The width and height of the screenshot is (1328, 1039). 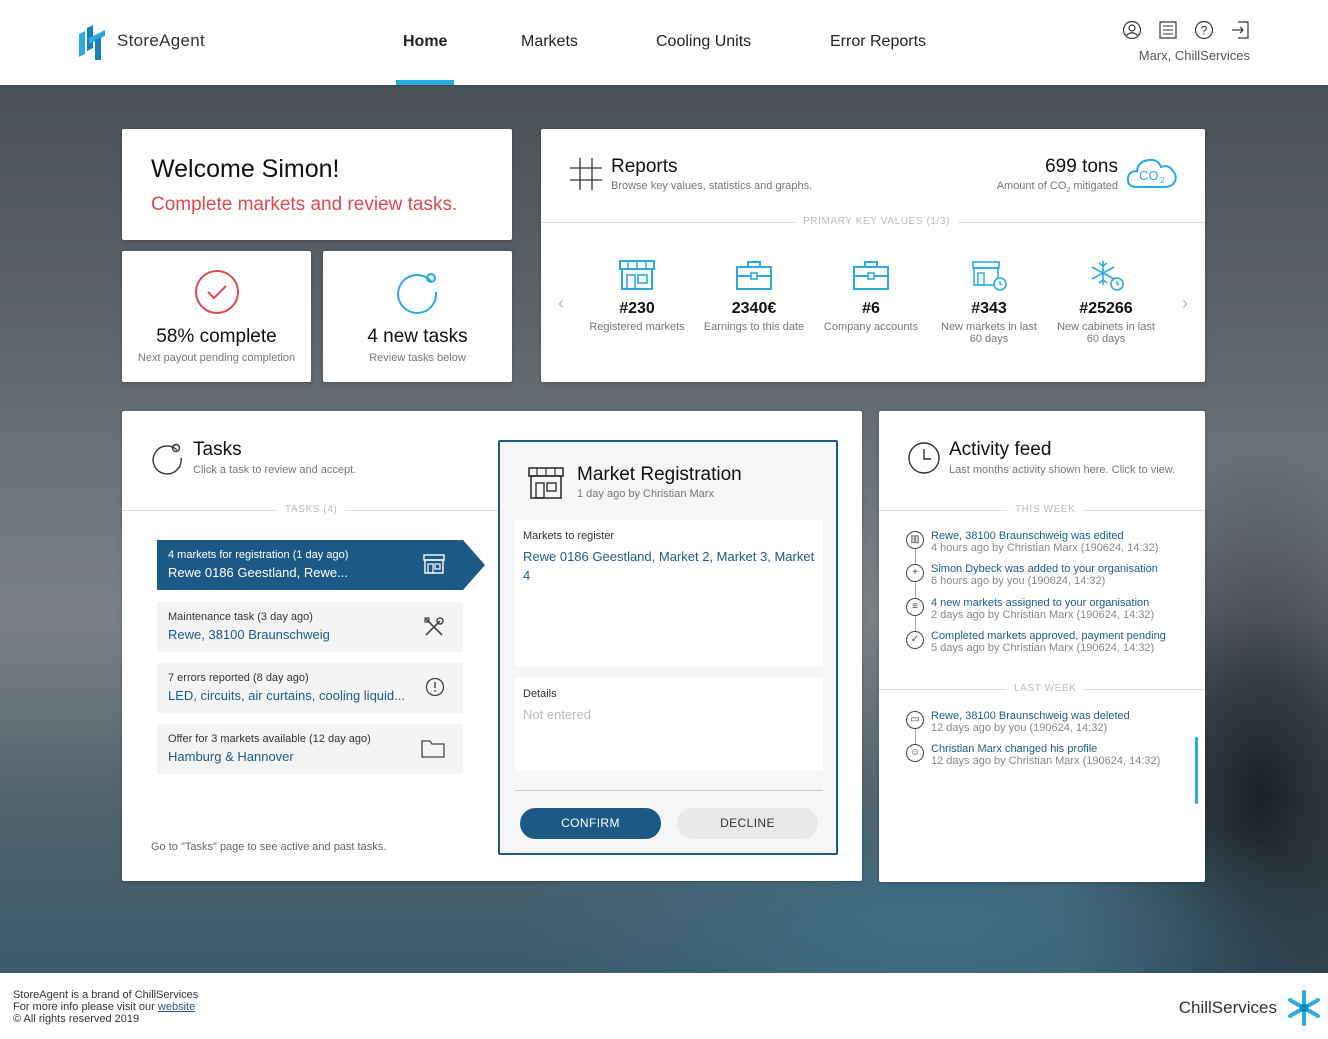 What do you see at coordinates (754, 296) in the screenshot?
I see `kpi-earnings: 2340€ Earnings to this date` at bounding box center [754, 296].